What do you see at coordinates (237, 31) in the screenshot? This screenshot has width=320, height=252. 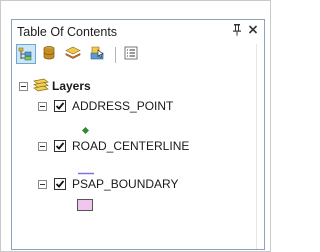 I see `pin-icon` at bounding box center [237, 31].